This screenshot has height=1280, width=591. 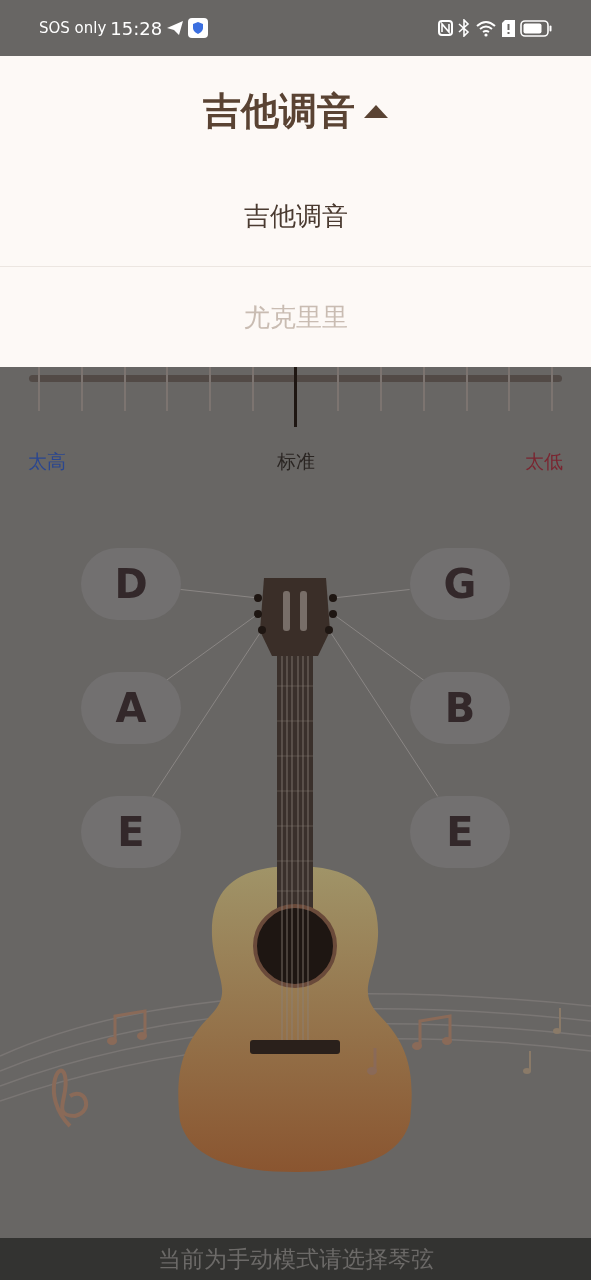 What do you see at coordinates (508, 28) in the screenshot?
I see `sim-alert-icon` at bounding box center [508, 28].